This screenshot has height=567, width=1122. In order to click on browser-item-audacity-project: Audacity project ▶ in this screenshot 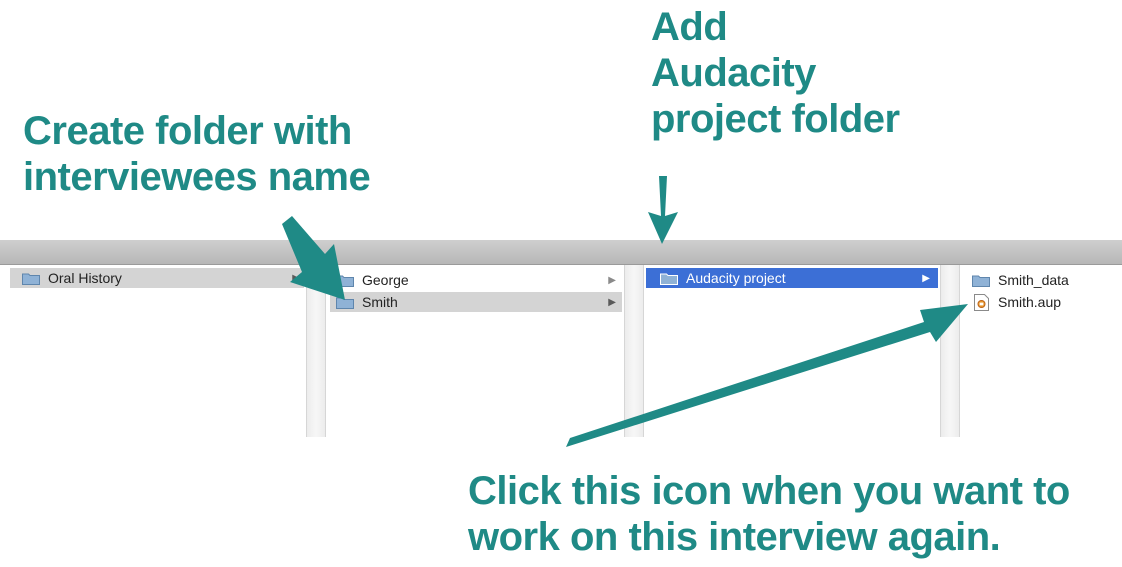, I will do `click(792, 278)`.